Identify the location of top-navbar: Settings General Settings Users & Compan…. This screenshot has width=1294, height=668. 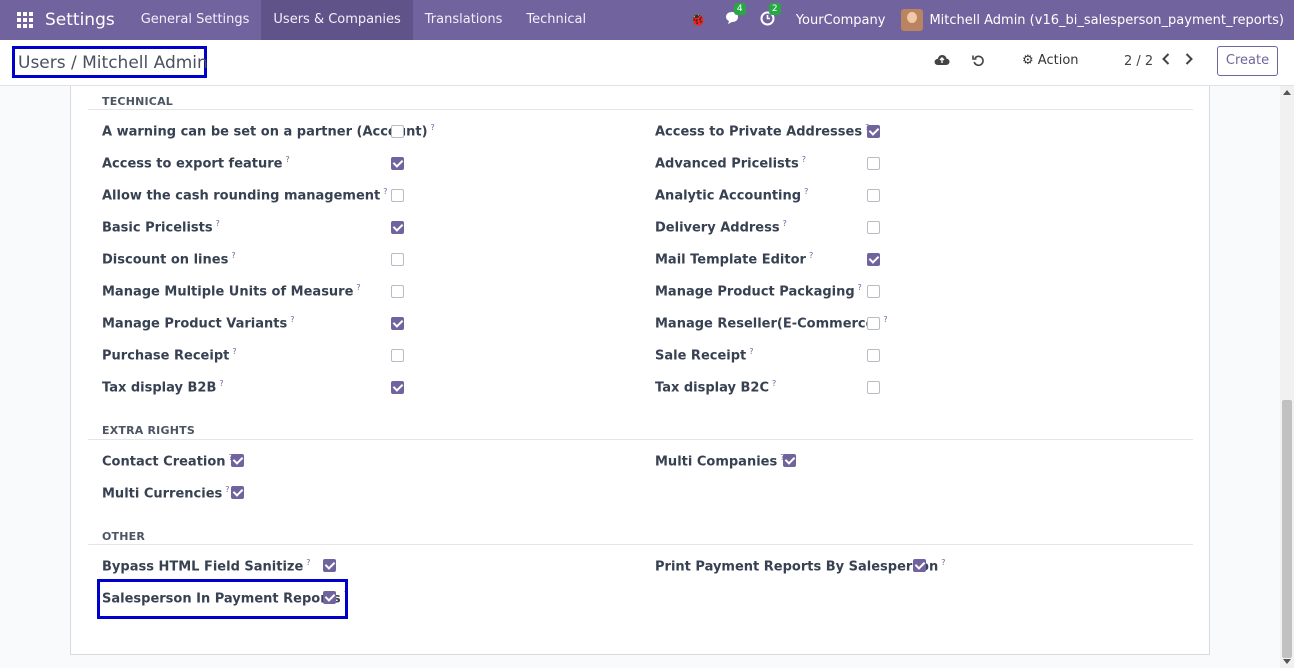
(647, 20).